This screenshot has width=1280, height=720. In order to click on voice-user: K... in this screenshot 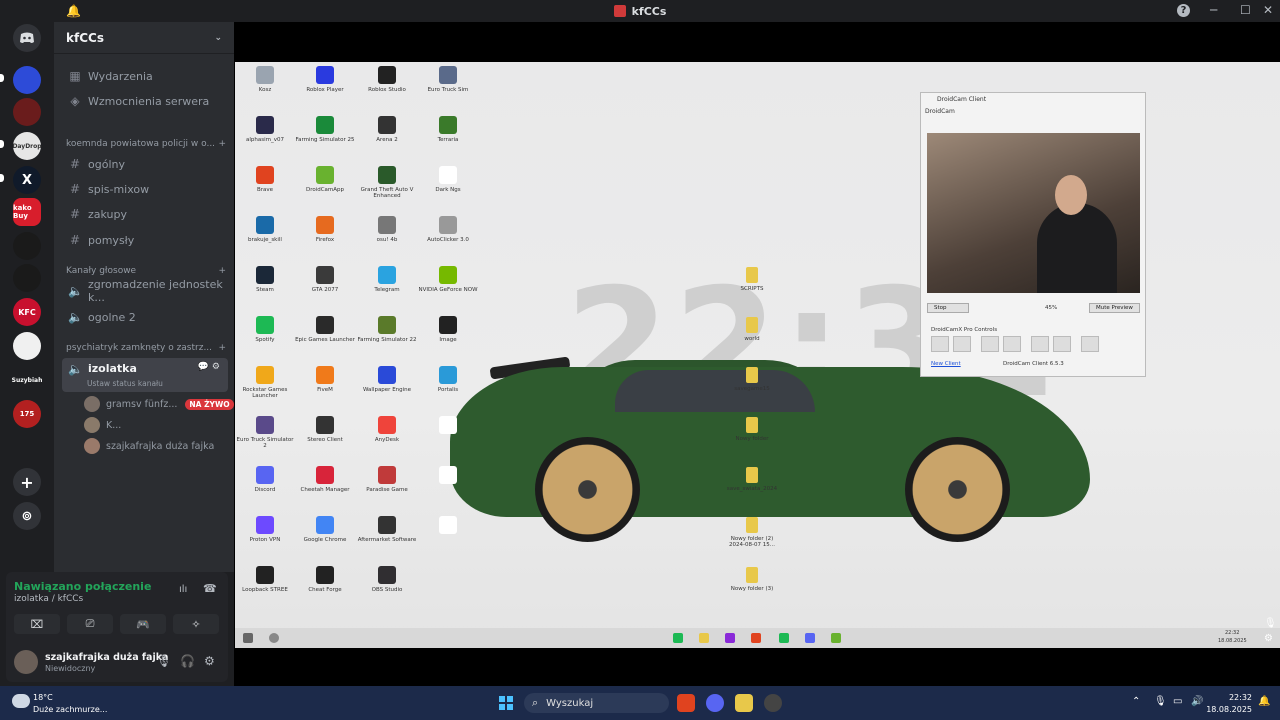, I will do `click(102, 425)`.